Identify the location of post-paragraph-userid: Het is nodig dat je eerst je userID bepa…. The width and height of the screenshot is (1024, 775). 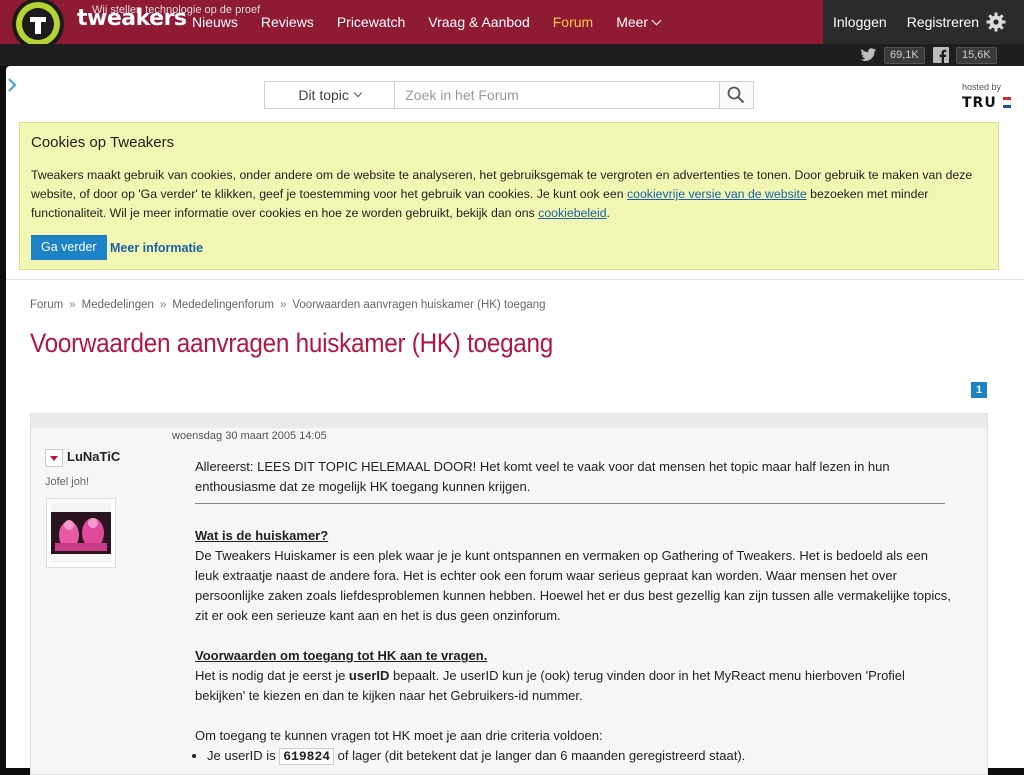
(575, 686).